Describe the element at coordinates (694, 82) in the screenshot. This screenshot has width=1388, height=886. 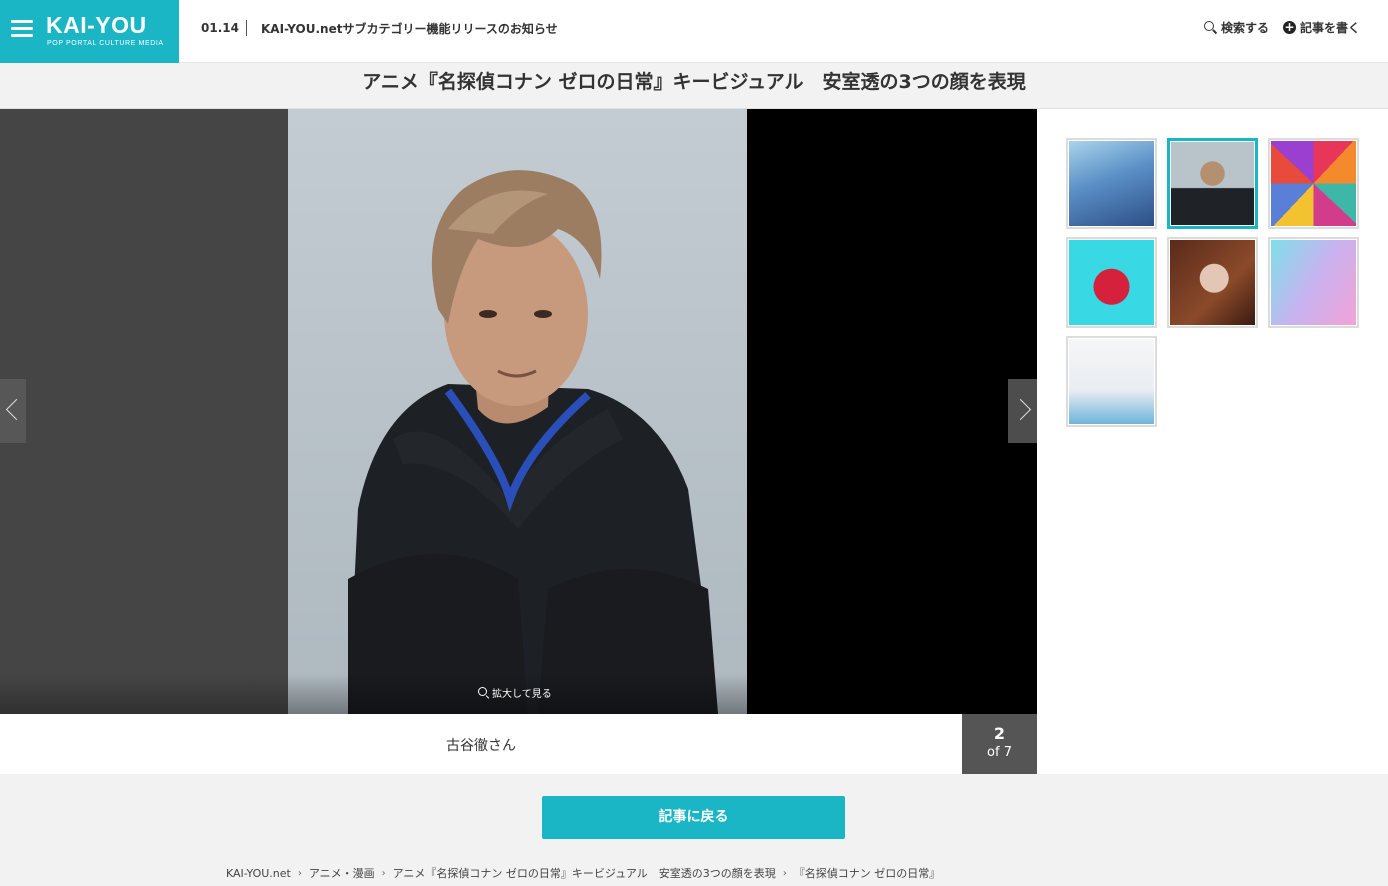
I see `page-title: アニメ『名探偵コナン ゼロの日常』キービジュアル 安室透の3つの顔を表現` at that location.